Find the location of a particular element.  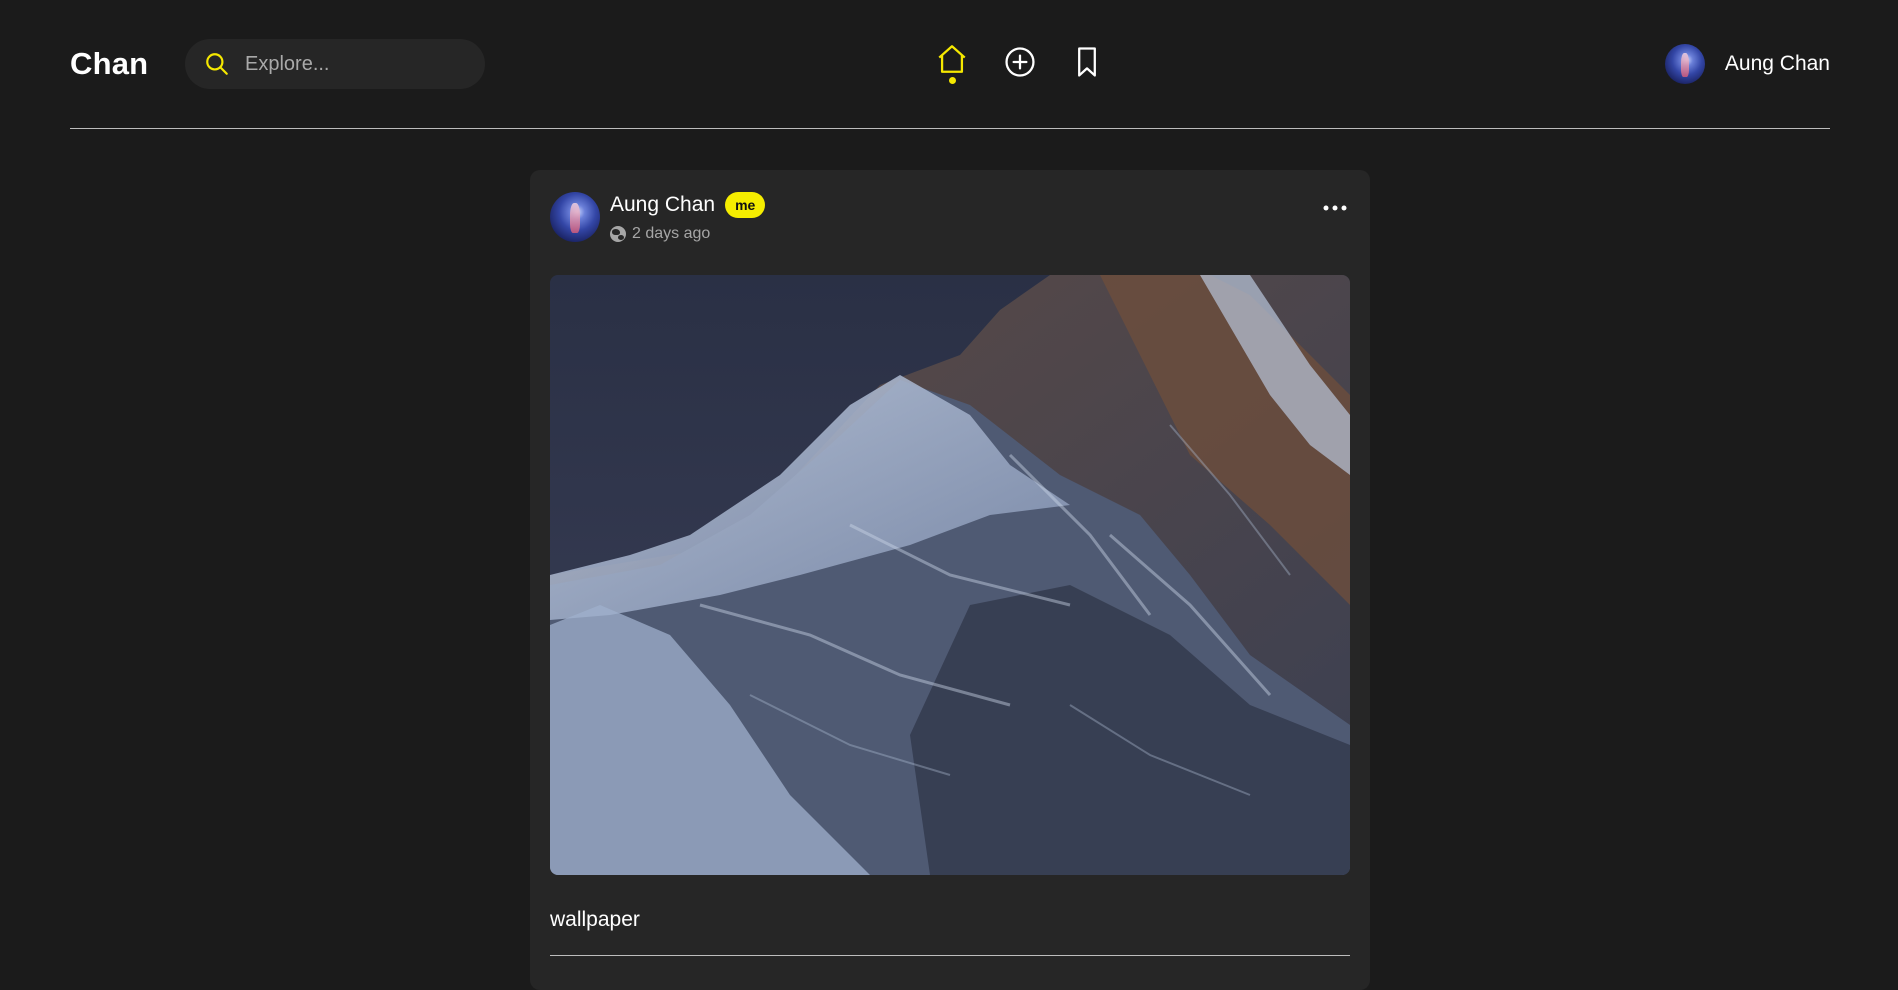

home-icon is located at coordinates (952, 59).